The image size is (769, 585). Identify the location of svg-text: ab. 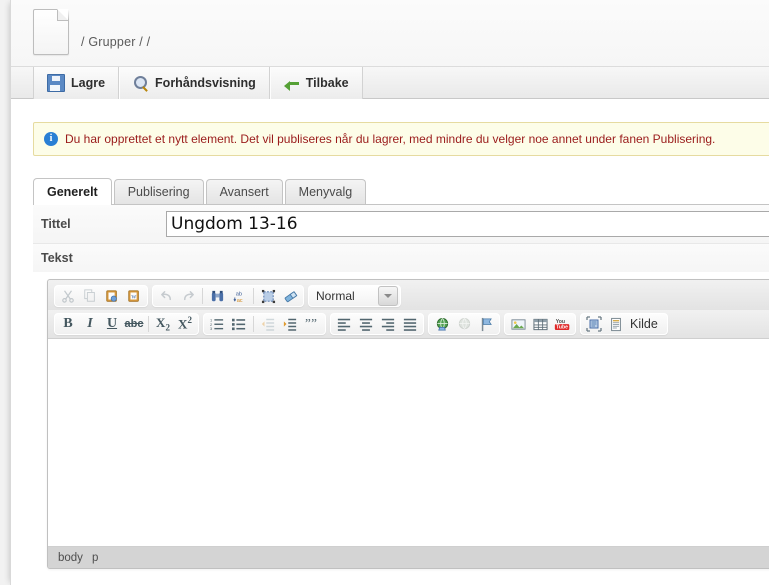
(238, 294).